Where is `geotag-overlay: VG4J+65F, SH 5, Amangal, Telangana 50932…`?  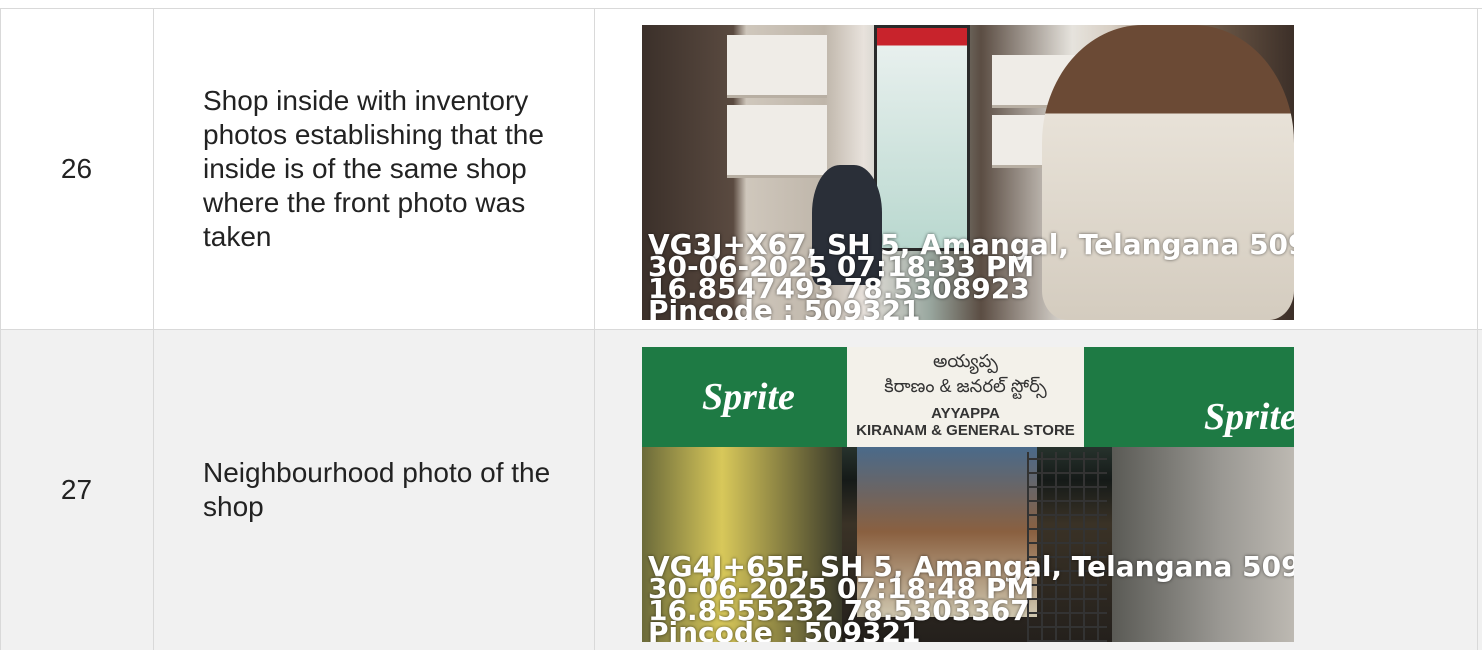 geotag-overlay: VG4J+65F, SH 5, Amangal, Telangana 50932… is located at coordinates (971, 598).